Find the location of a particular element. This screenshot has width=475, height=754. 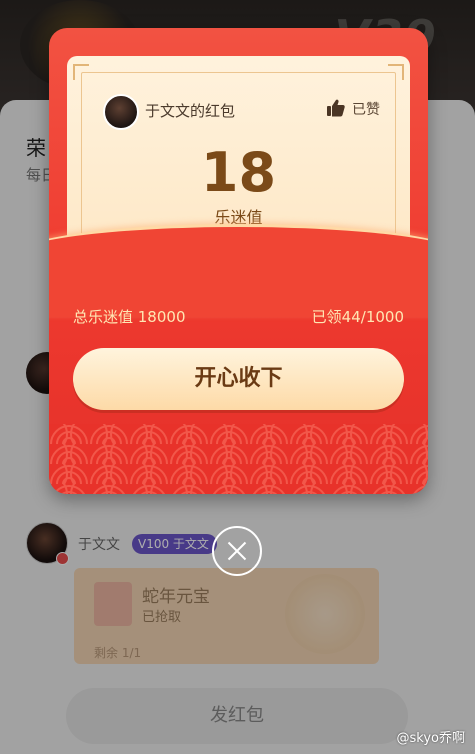

packet-flap is located at coordinates (238, 270).